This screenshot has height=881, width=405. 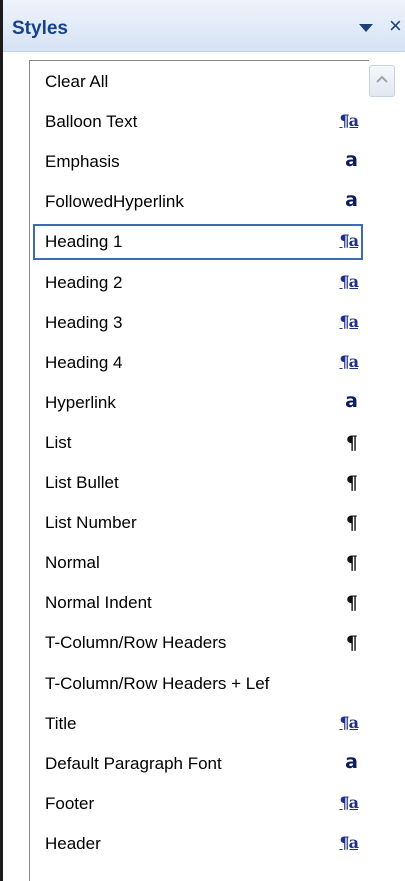 I want to click on style-name: FollowedHyperlink, so click(x=114, y=201).